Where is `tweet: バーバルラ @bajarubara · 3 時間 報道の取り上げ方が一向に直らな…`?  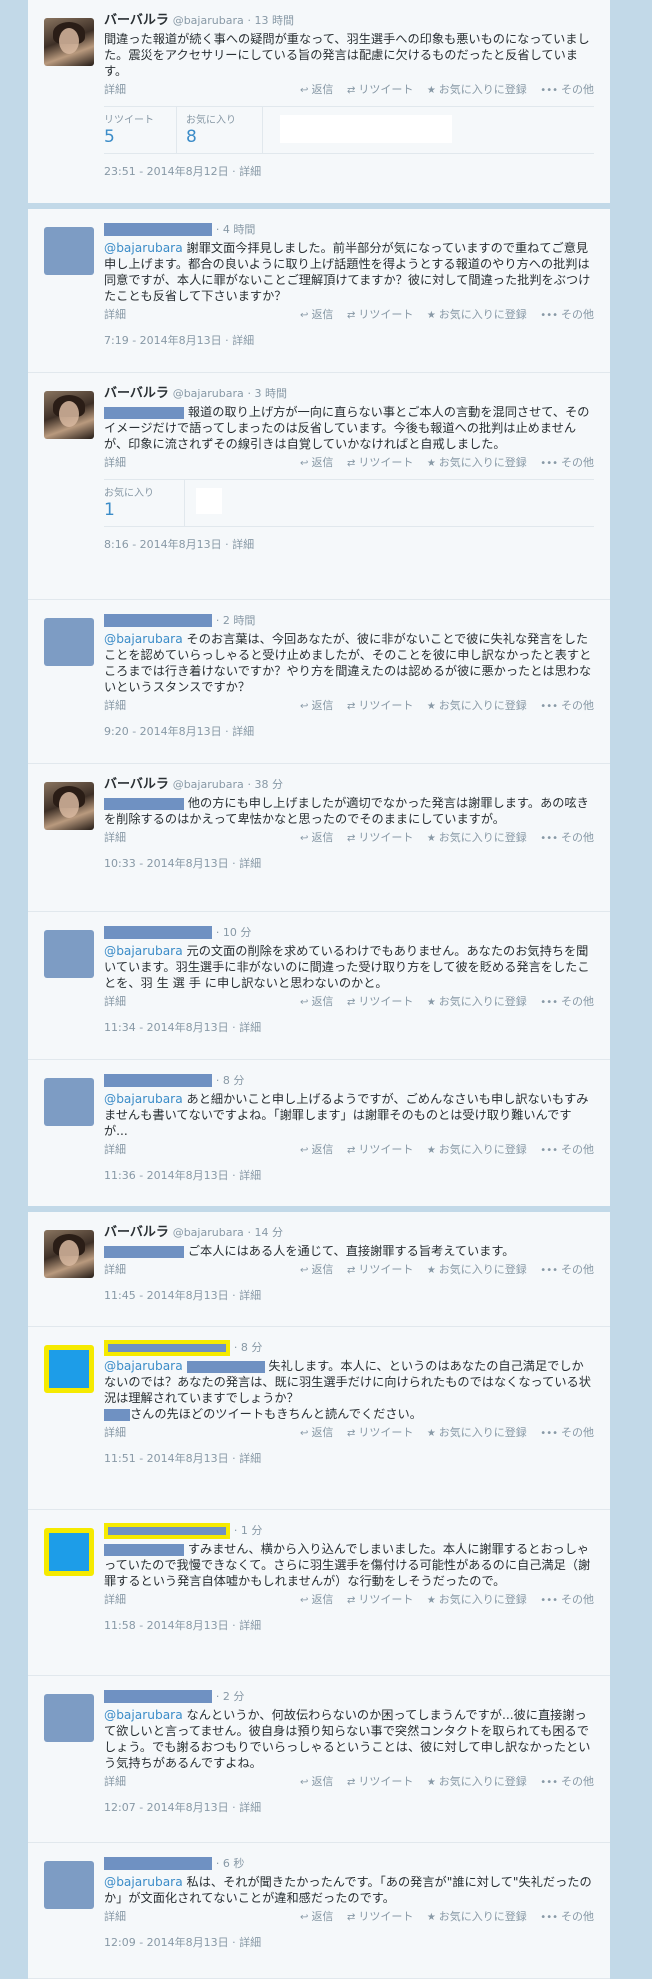
tweet: バーバルラ @bajarubara · 3 時間 報道の取り上げ方が一向に直らな… is located at coordinates (319, 486).